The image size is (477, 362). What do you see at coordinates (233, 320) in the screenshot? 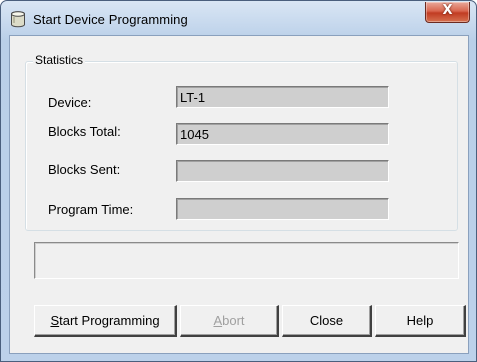
I see `abort-label-rest: bort` at bounding box center [233, 320].